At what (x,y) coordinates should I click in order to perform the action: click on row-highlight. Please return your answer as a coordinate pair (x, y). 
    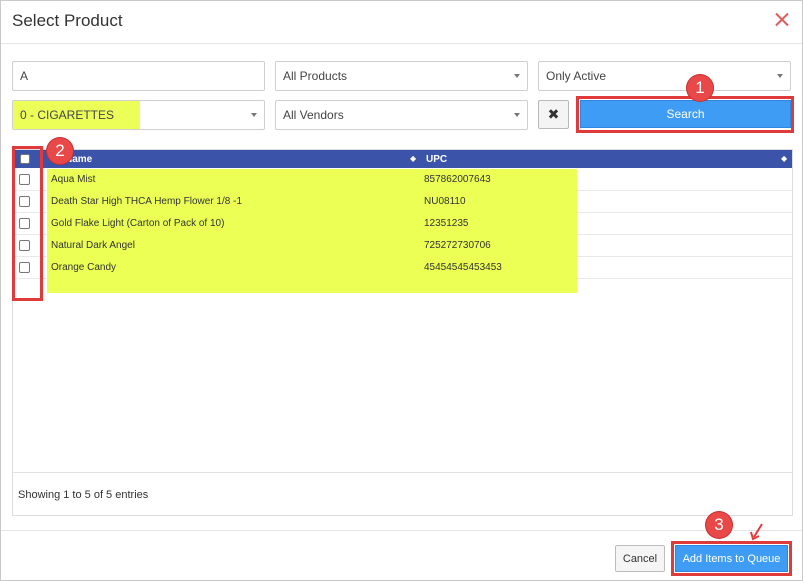
    Looking at the image, I should click on (312, 180).